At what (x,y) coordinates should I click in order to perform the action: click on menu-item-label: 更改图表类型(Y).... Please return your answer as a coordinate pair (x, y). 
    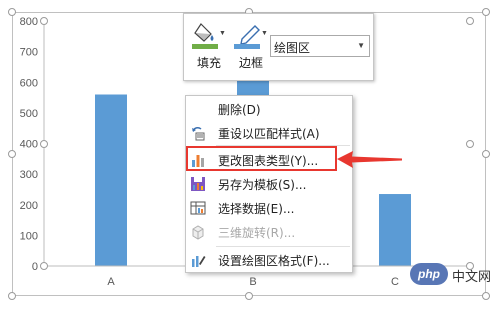
    Looking at the image, I should click on (268, 161).